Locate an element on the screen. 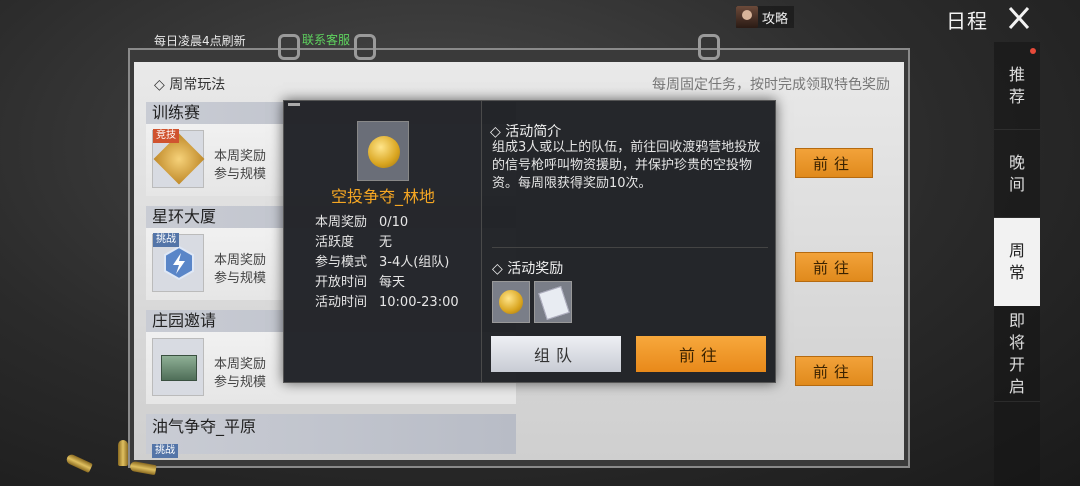  tab-label: 周 is located at coordinates (1016, 250).